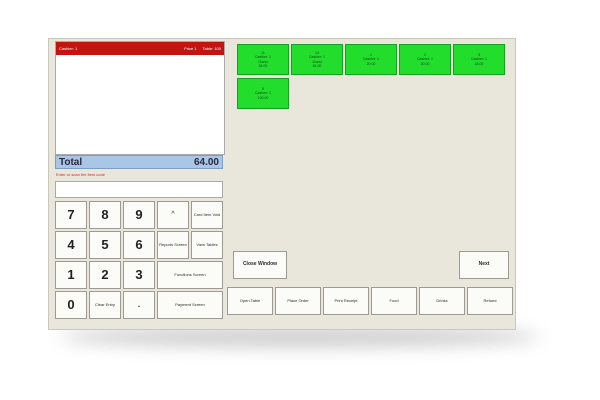 Image resolution: width=600 pixels, height=400 pixels. What do you see at coordinates (105, 275) in the screenshot?
I see `key-2: 2` at bounding box center [105, 275].